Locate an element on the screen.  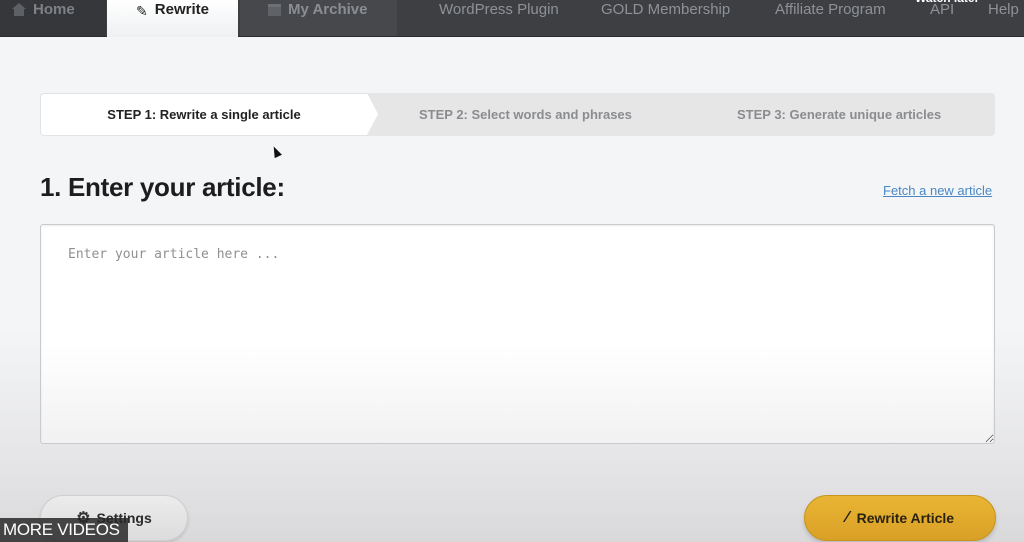
nav-link-gold-membership: GOLD Membership is located at coordinates (665, 11).